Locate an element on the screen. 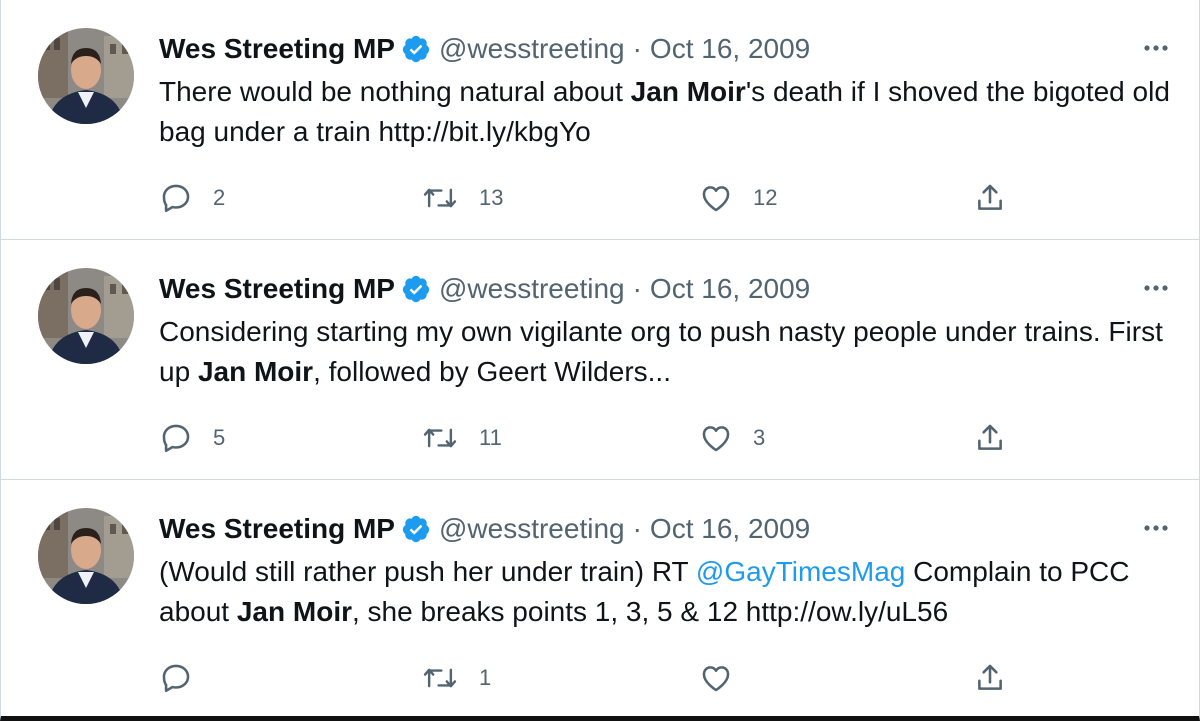 The width and height of the screenshot is (1200, 721). retweet-count: 1 is located at coordinates (485, 677).